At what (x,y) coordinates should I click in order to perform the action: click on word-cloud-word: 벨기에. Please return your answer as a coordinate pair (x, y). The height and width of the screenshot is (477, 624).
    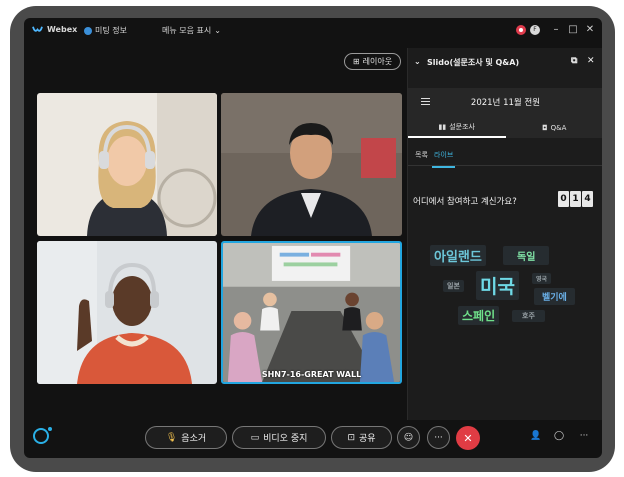
    Looking at the image, I should click on (554, 296).